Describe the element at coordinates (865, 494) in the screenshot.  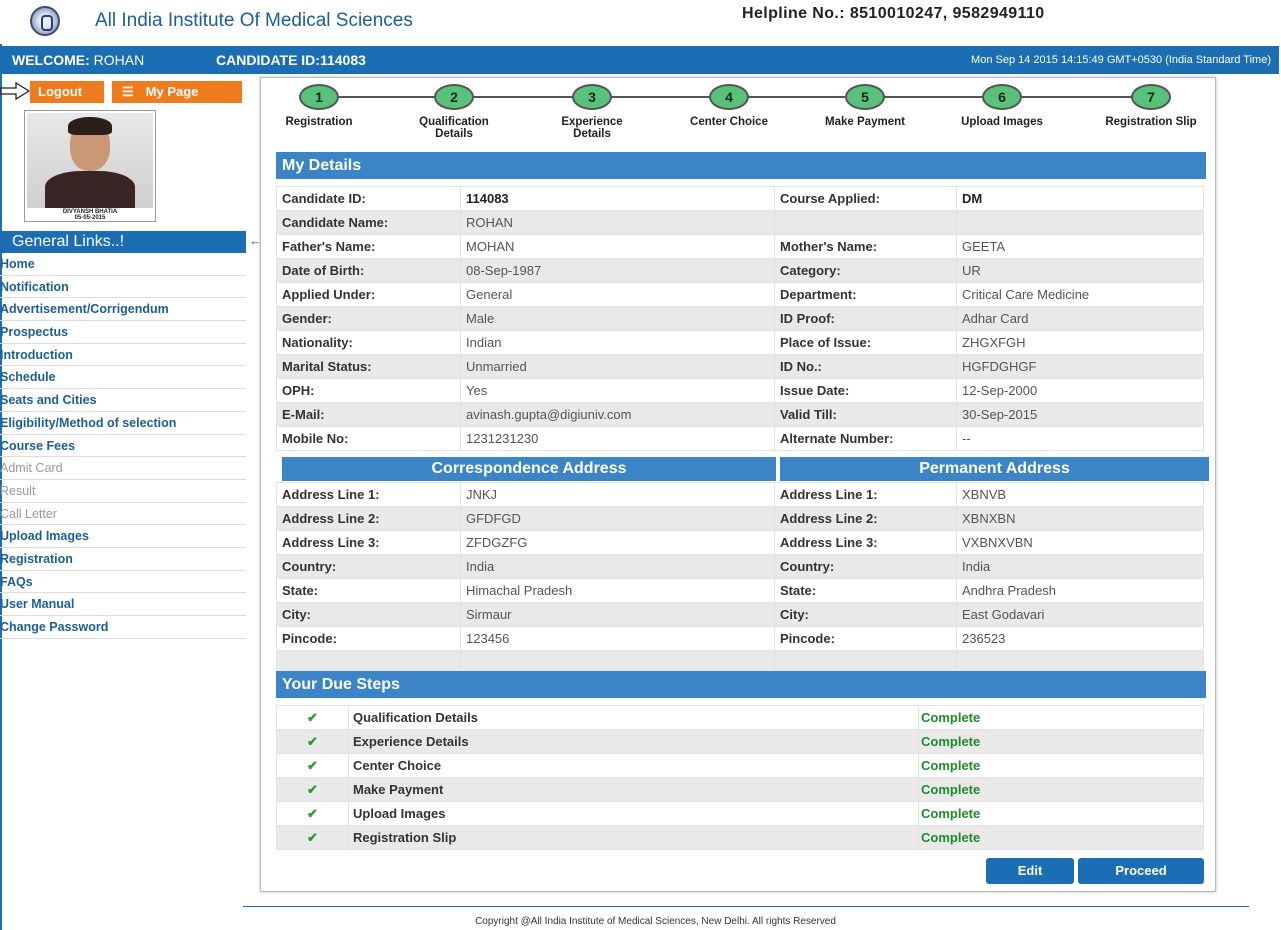
I see `field-label: Address Line 1:` at that location.